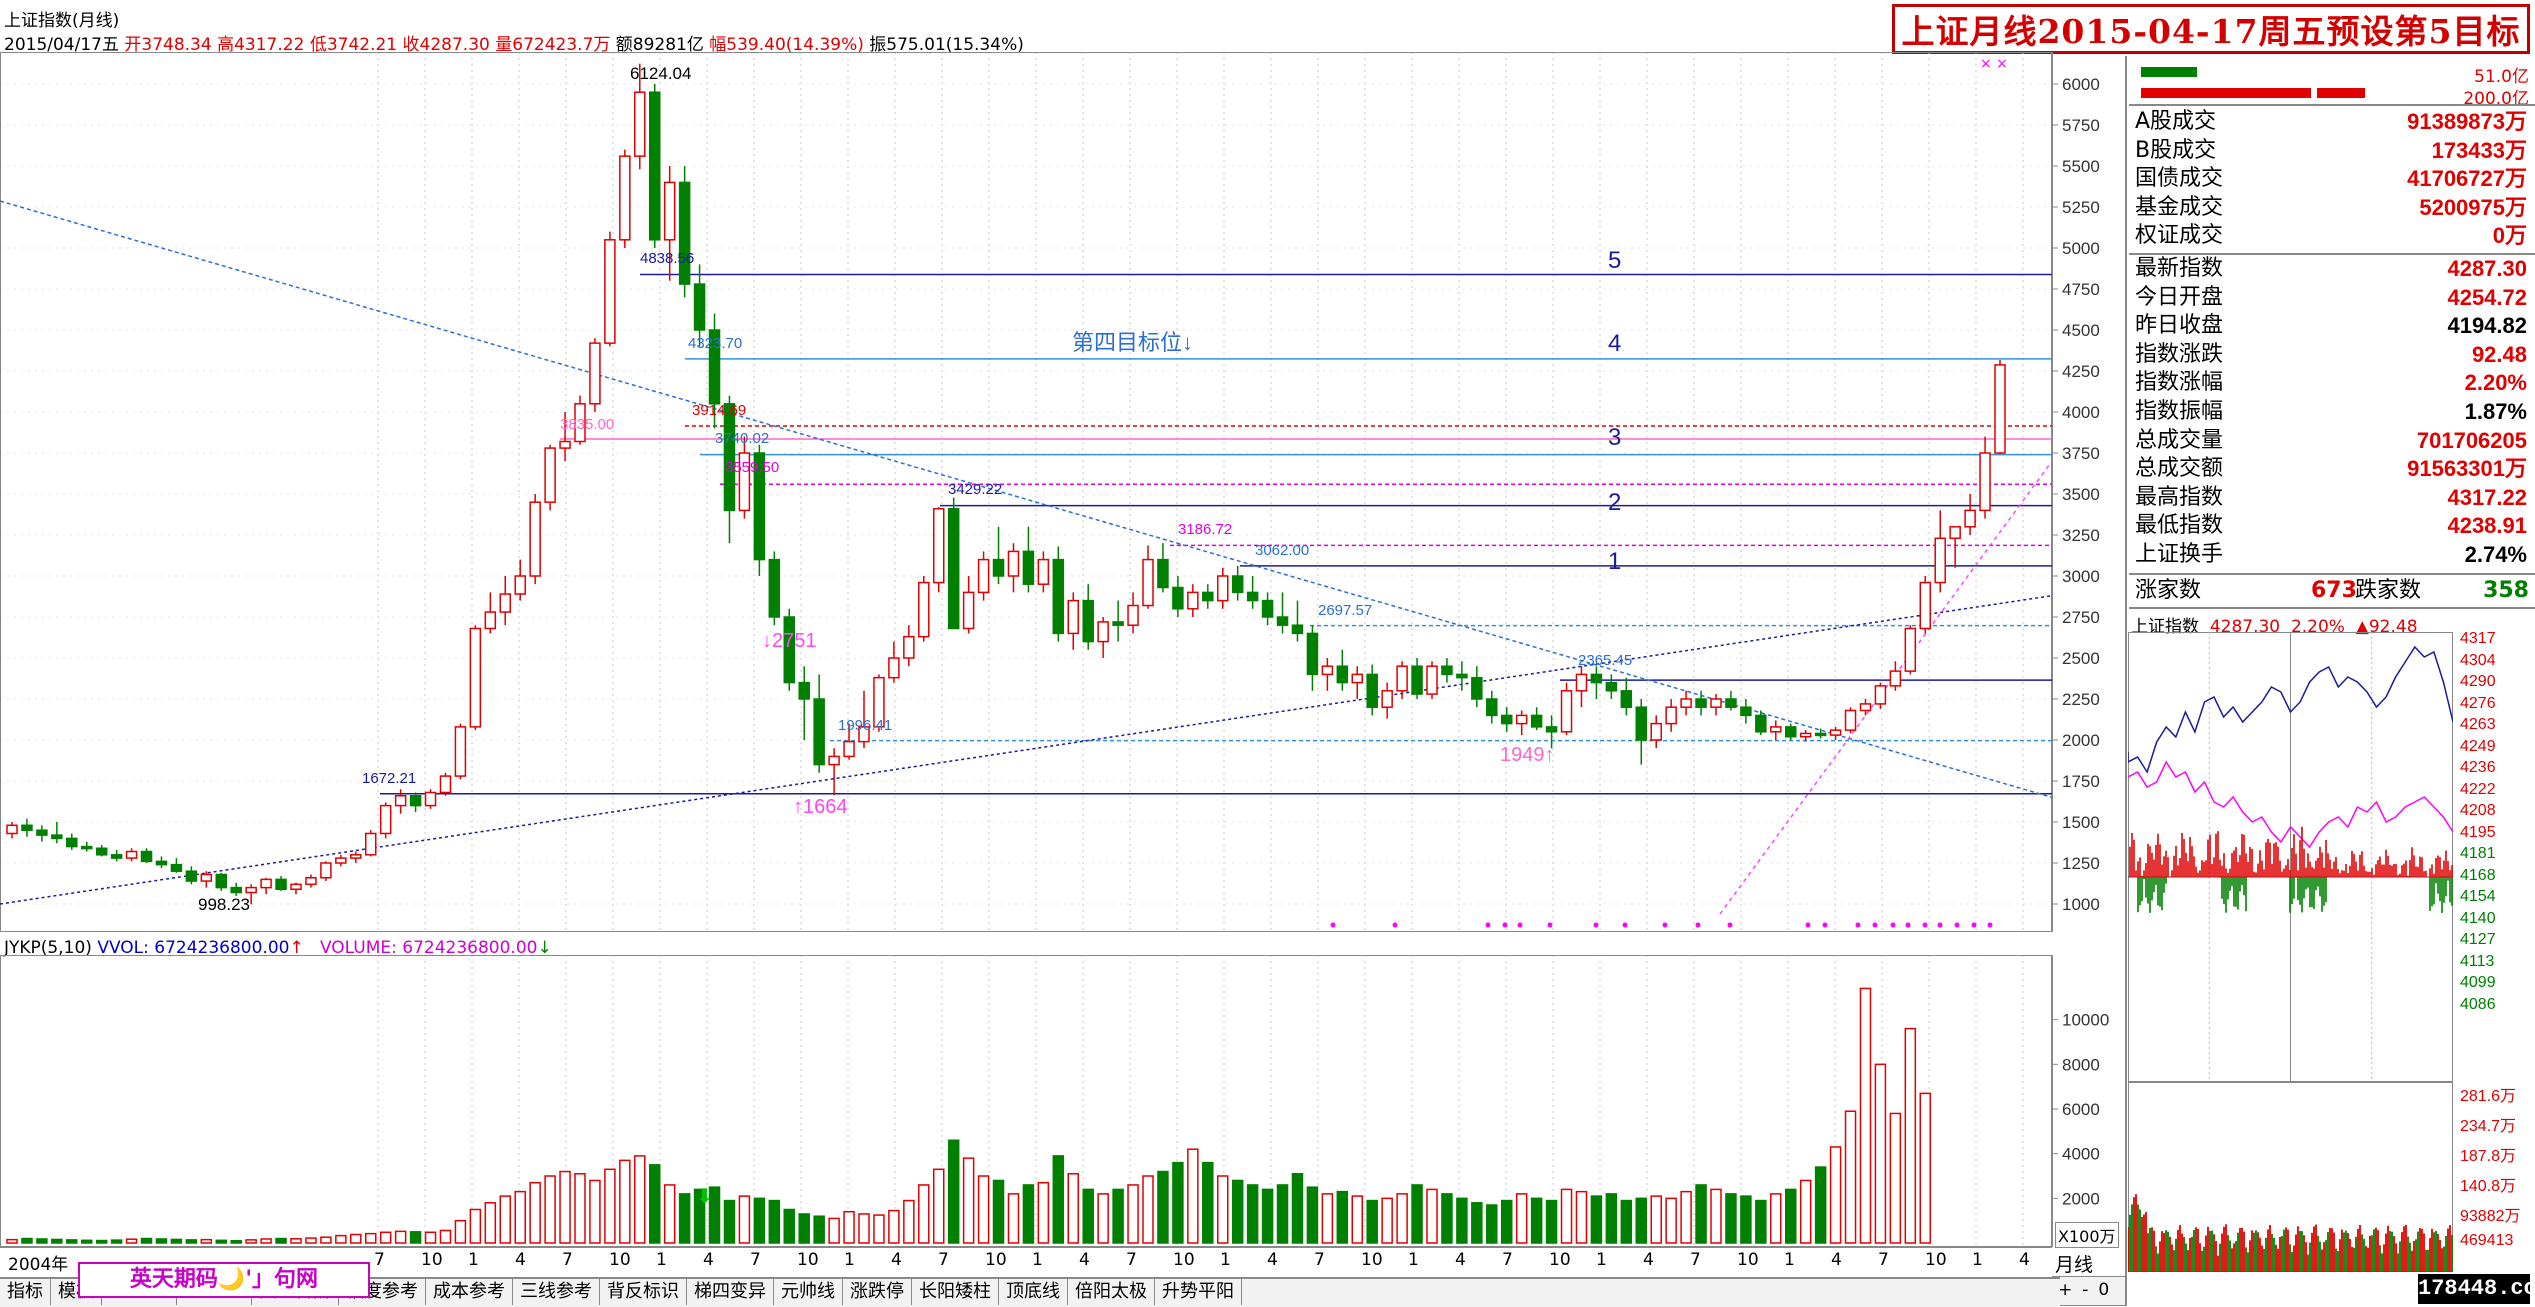  Describe the element at coordinates (661, 73) in the screenshot. I see `peak-label: 6124.04` at that location.